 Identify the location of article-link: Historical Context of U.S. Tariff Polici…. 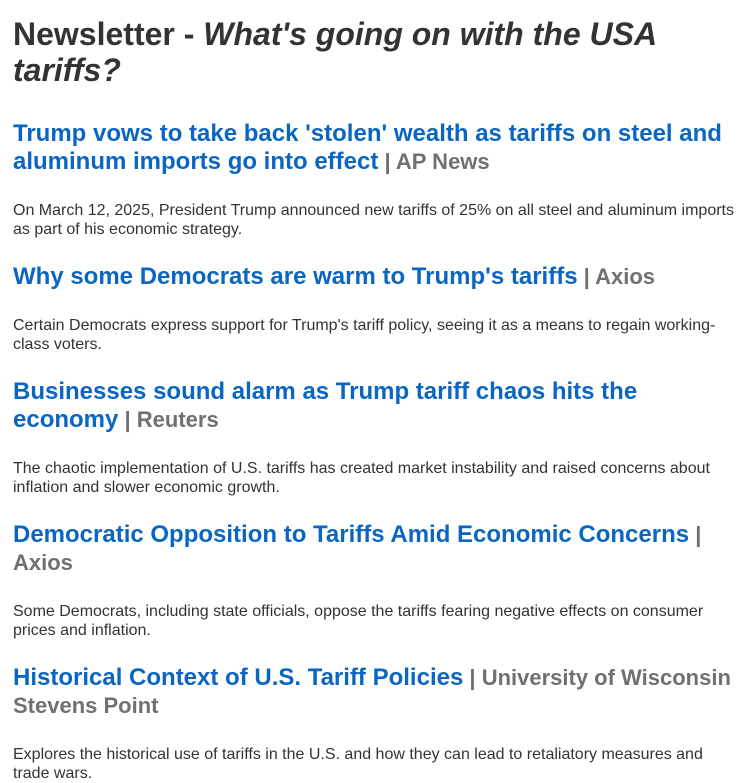
(238, 677).